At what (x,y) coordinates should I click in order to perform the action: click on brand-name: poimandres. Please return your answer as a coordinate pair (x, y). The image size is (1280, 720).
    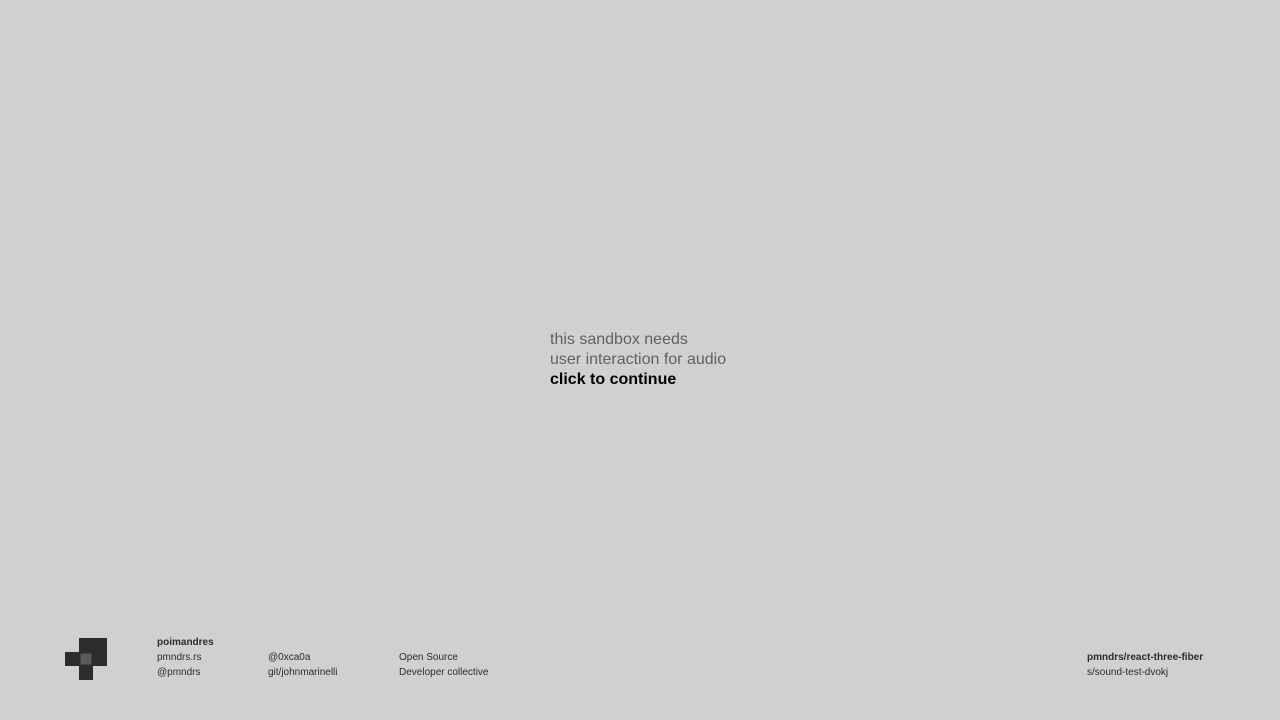
    Looking at the image, I should click on (185, 642).